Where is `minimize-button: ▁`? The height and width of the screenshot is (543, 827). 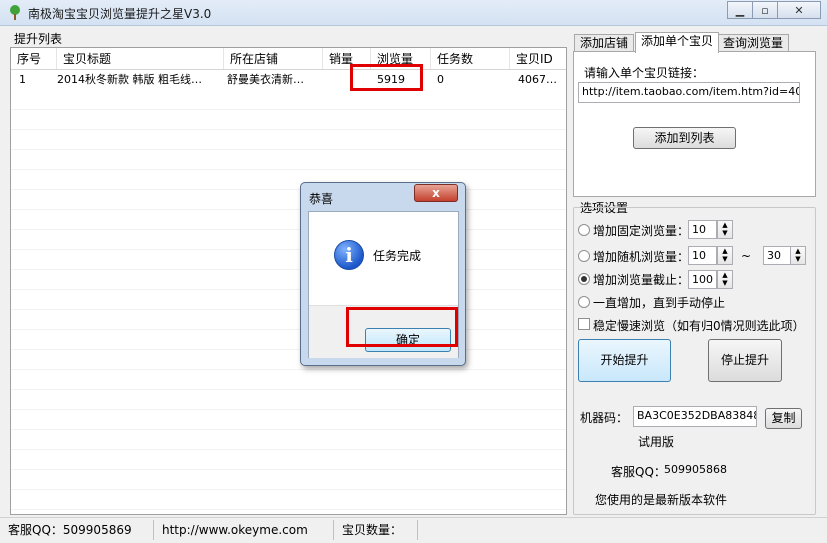
minimize-button: ▁ is located at coordinates (740, 10).